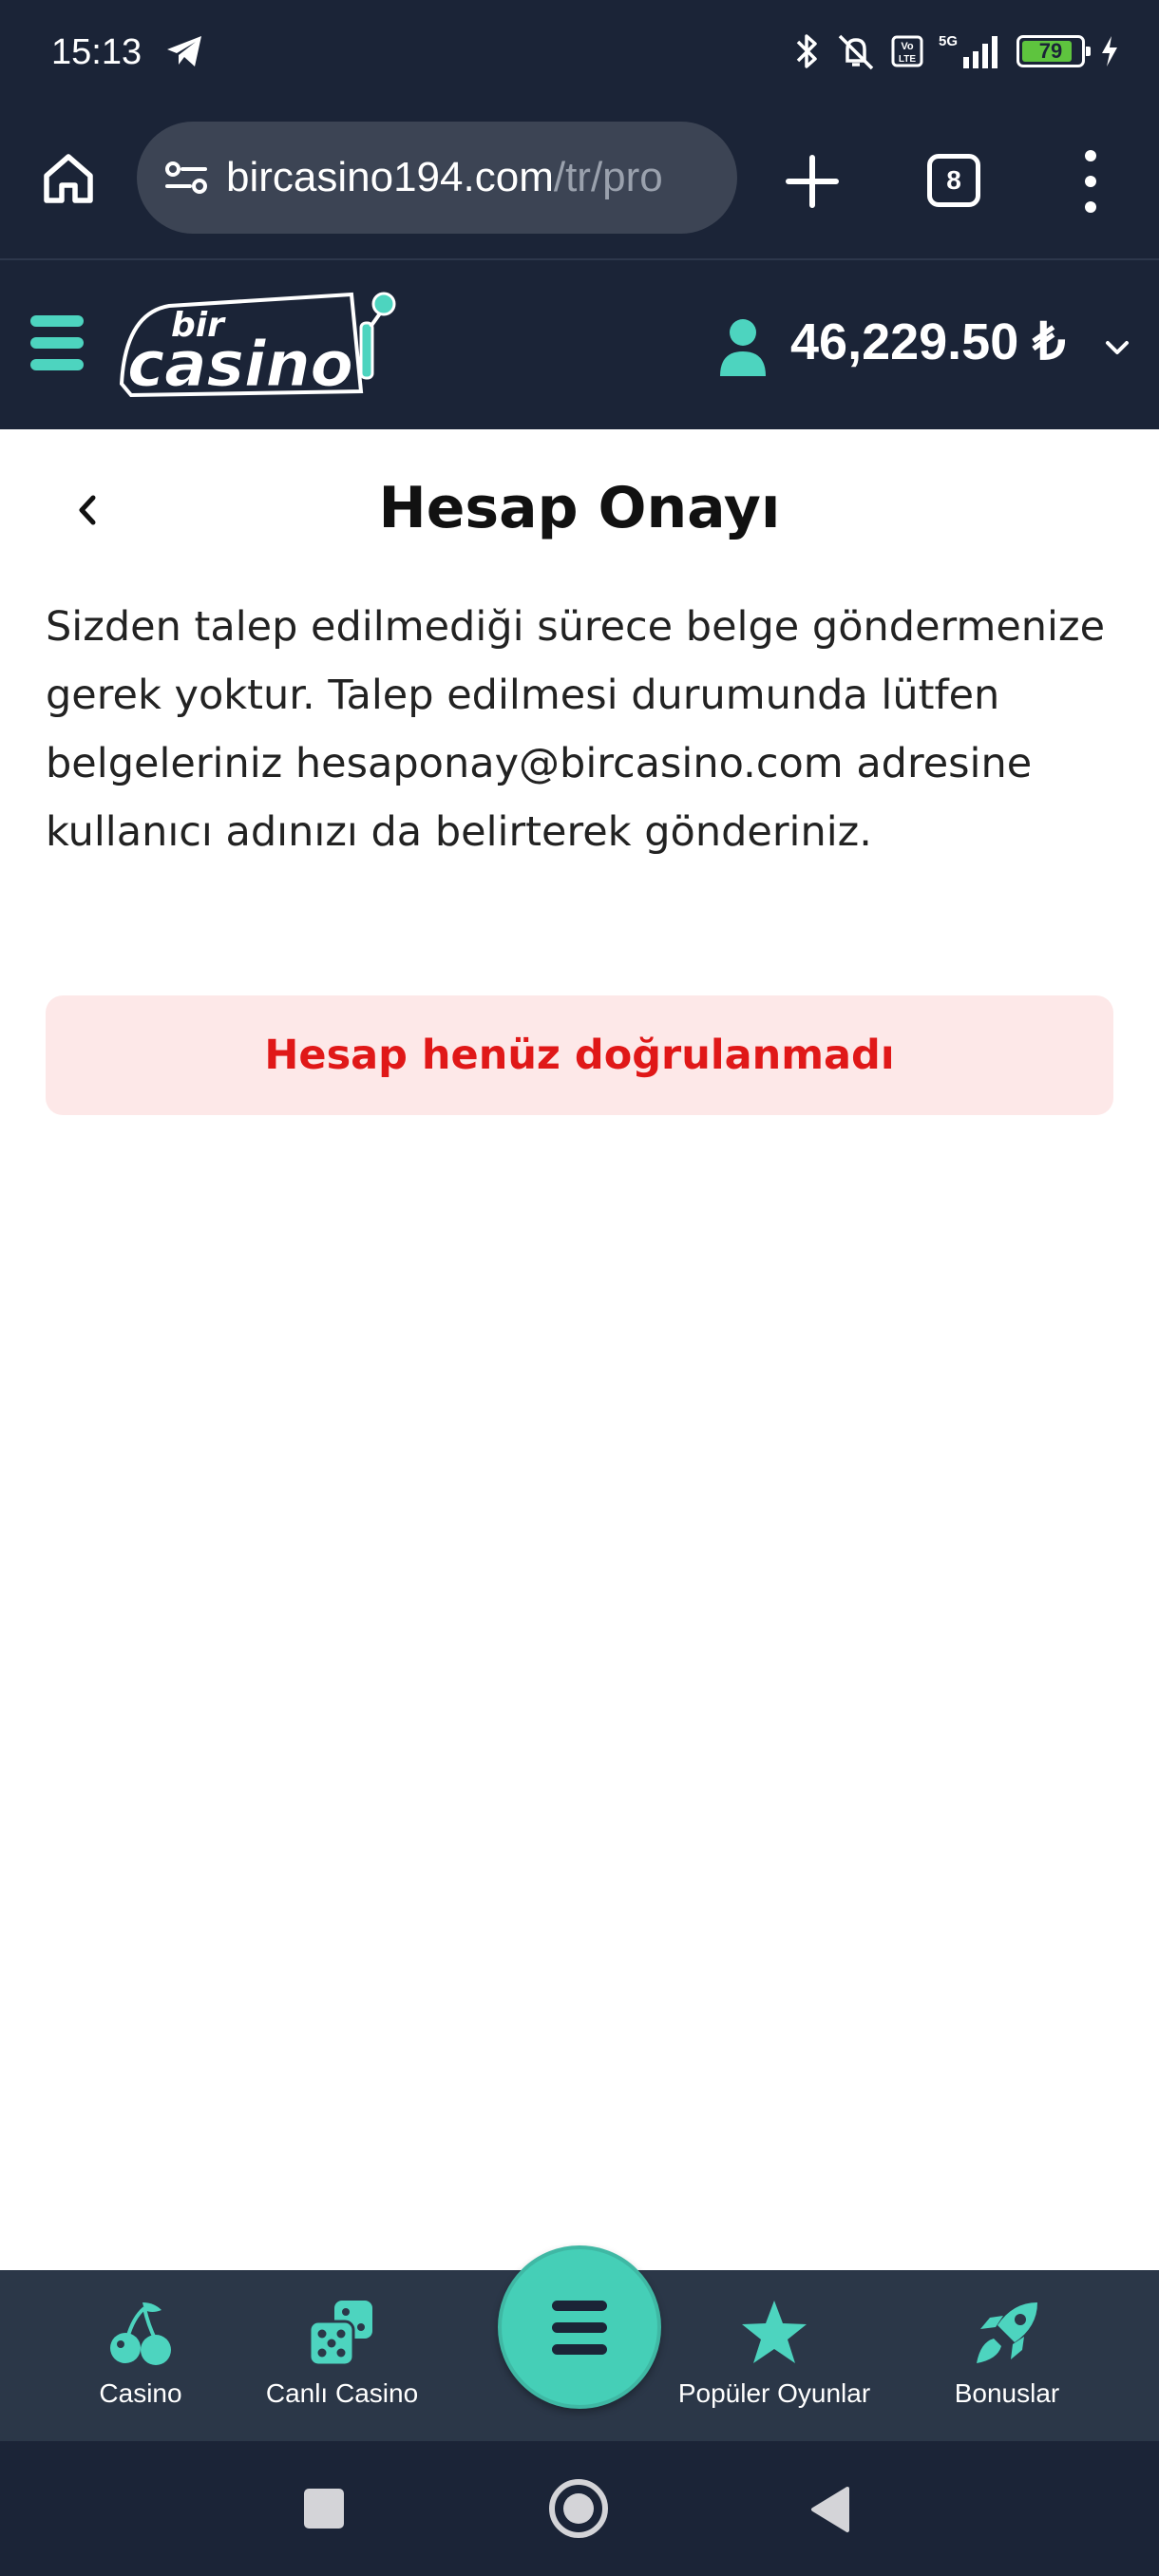  What do you see at coordinates (948, 41) in the screenshot?
I see `svg-text: 5G` at bounding box center [948, 41].